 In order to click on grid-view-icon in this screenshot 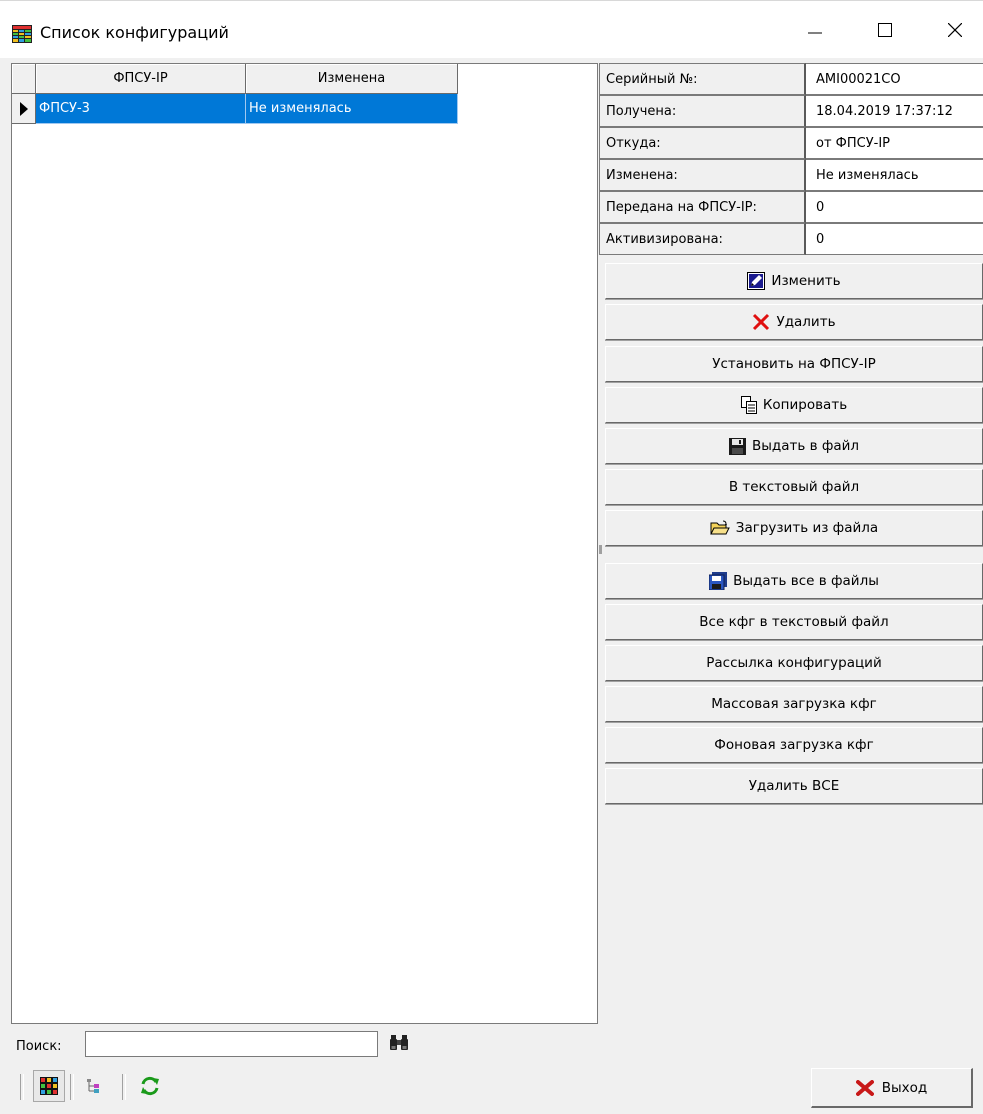, I will do `click(49, 1086)`.